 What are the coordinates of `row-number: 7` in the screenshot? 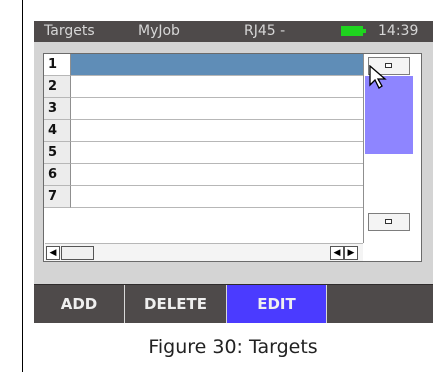 It's located at (57, 197).